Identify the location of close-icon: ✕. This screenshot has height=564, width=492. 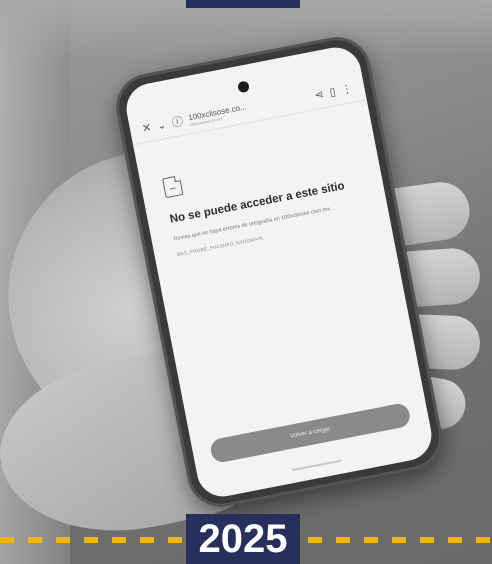
(147, 128).